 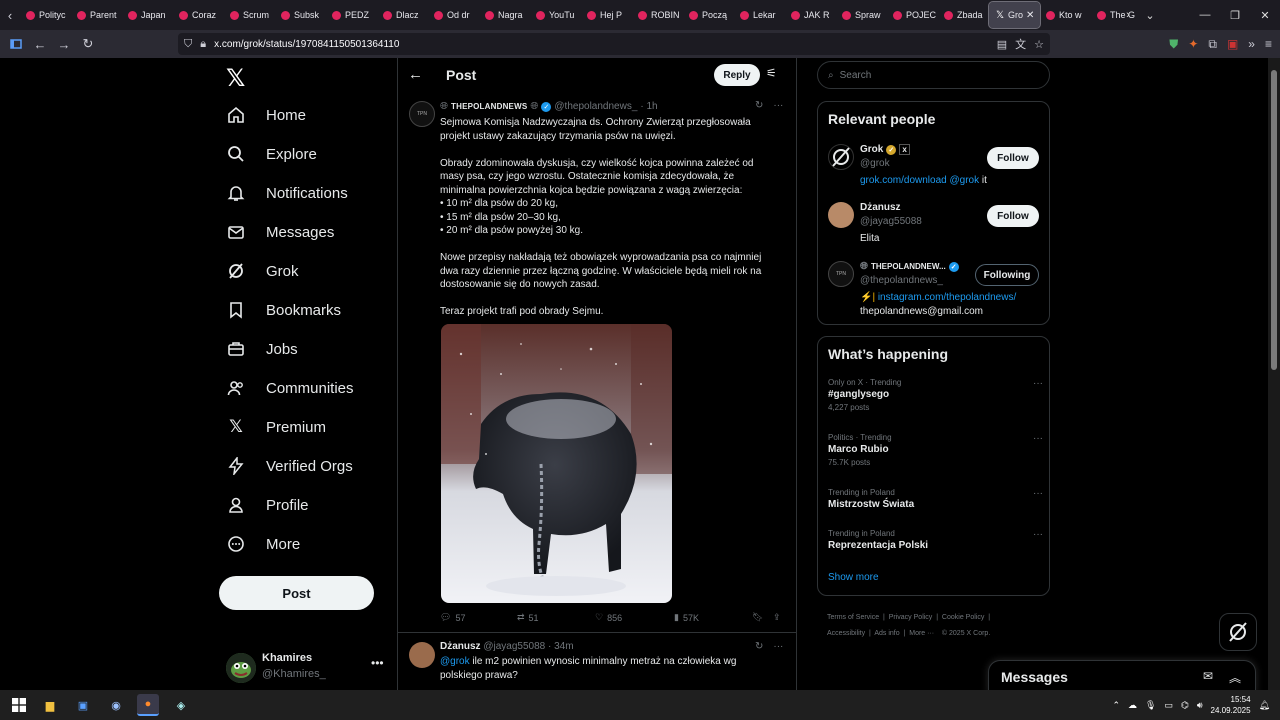 I want to click on translate-icon: 文, so click(x=1020, y=44).